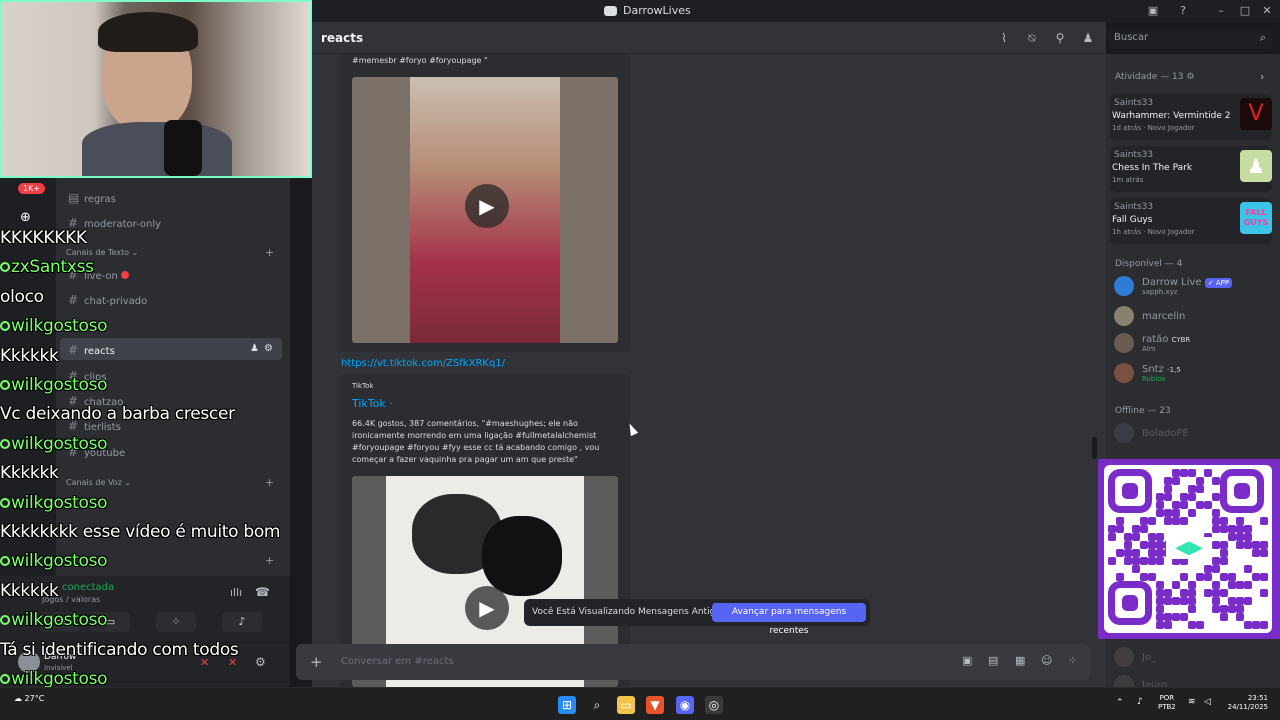 The height and width of the screenshot is (720, 1280). What do you see at coordinates (1262, 76) in the screenshot?
I see `chevron-right-icon: ›` at bounding box center [1262, 76].